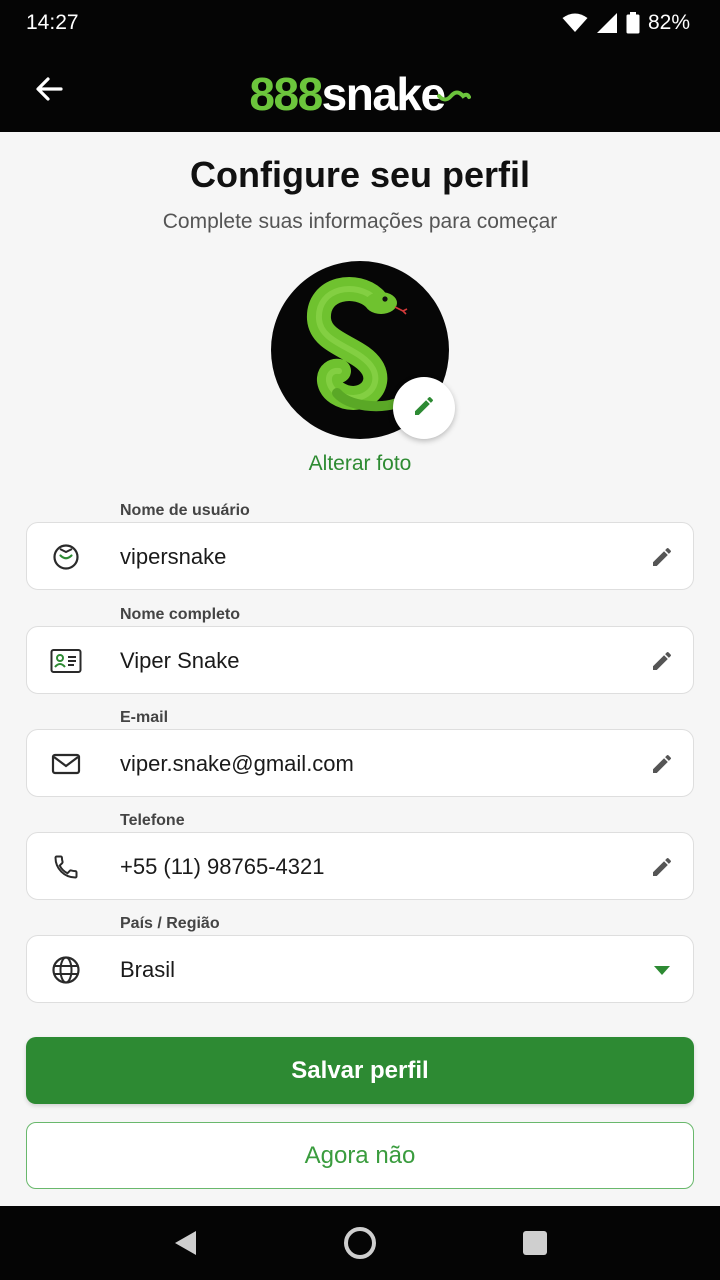  Describe the element at coordinates (360, 763) in the screenshot. I see `email-field: viper.snake@gmail.com` at that location.